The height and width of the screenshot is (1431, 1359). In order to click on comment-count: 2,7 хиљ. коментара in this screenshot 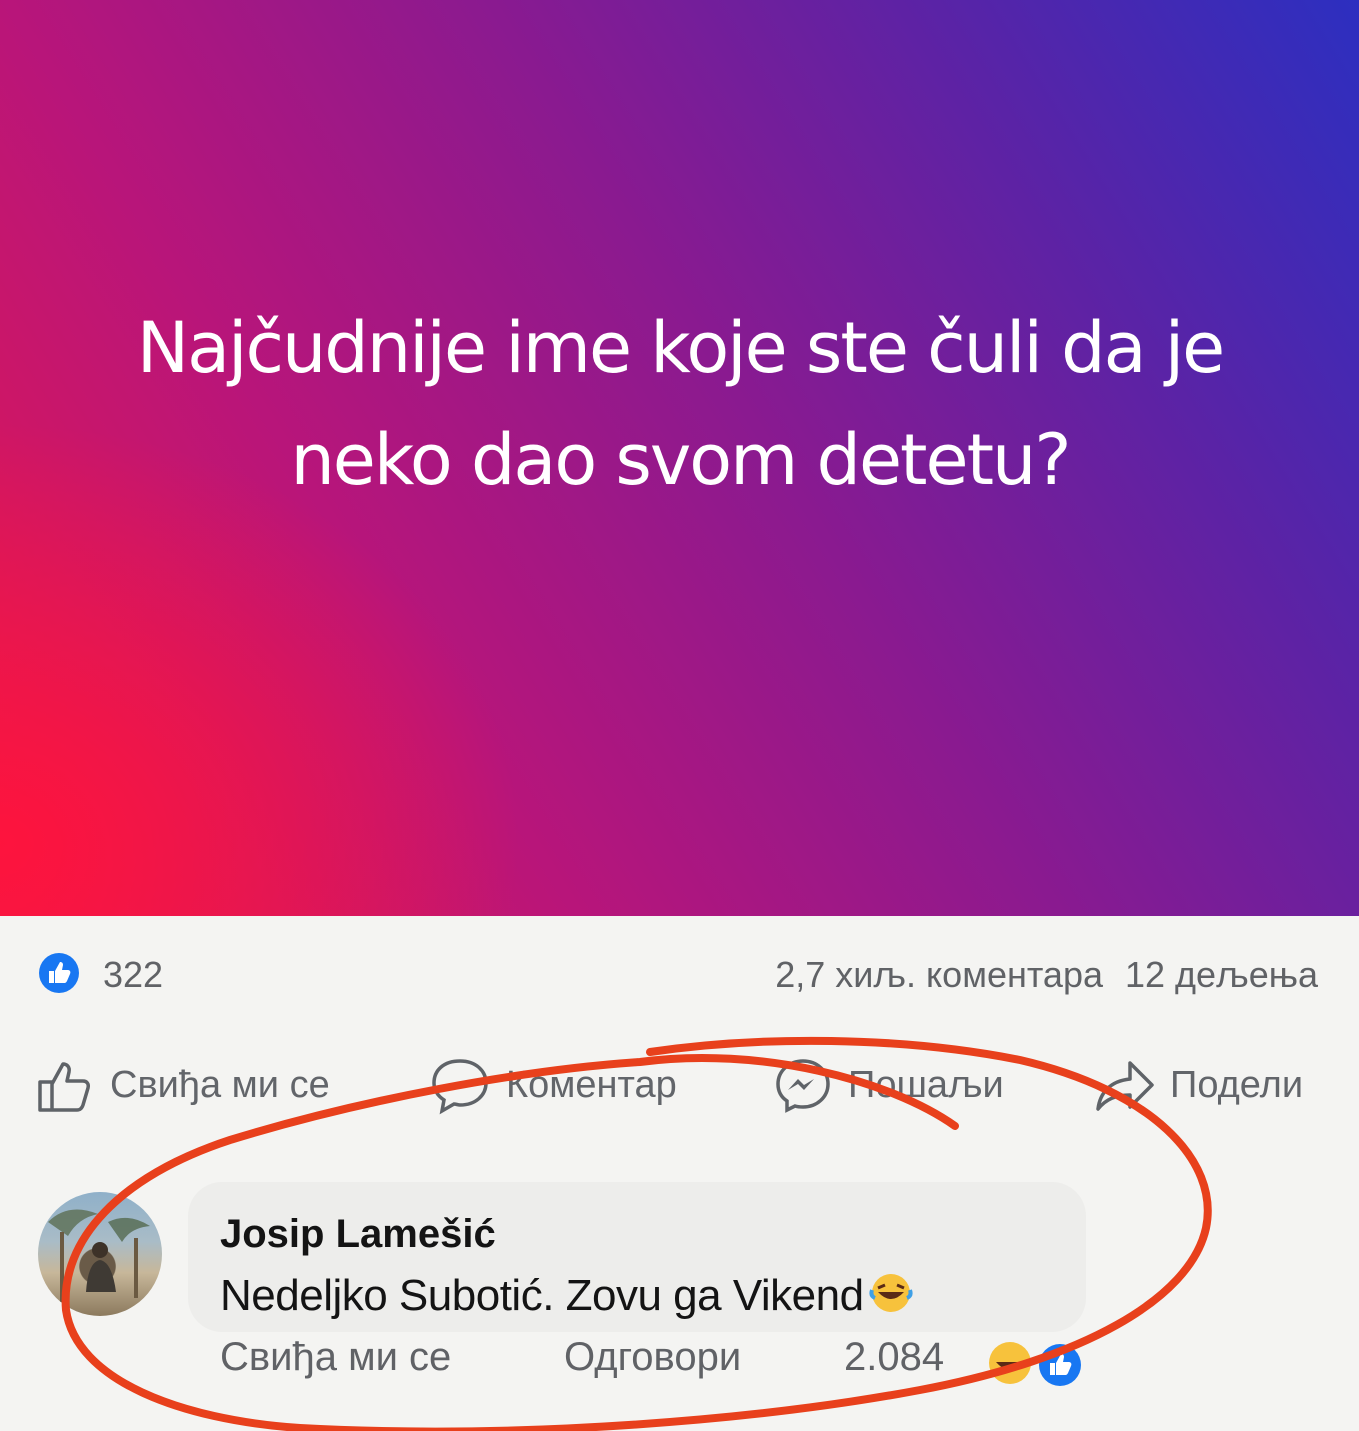, I will do `click(939, 974)`.